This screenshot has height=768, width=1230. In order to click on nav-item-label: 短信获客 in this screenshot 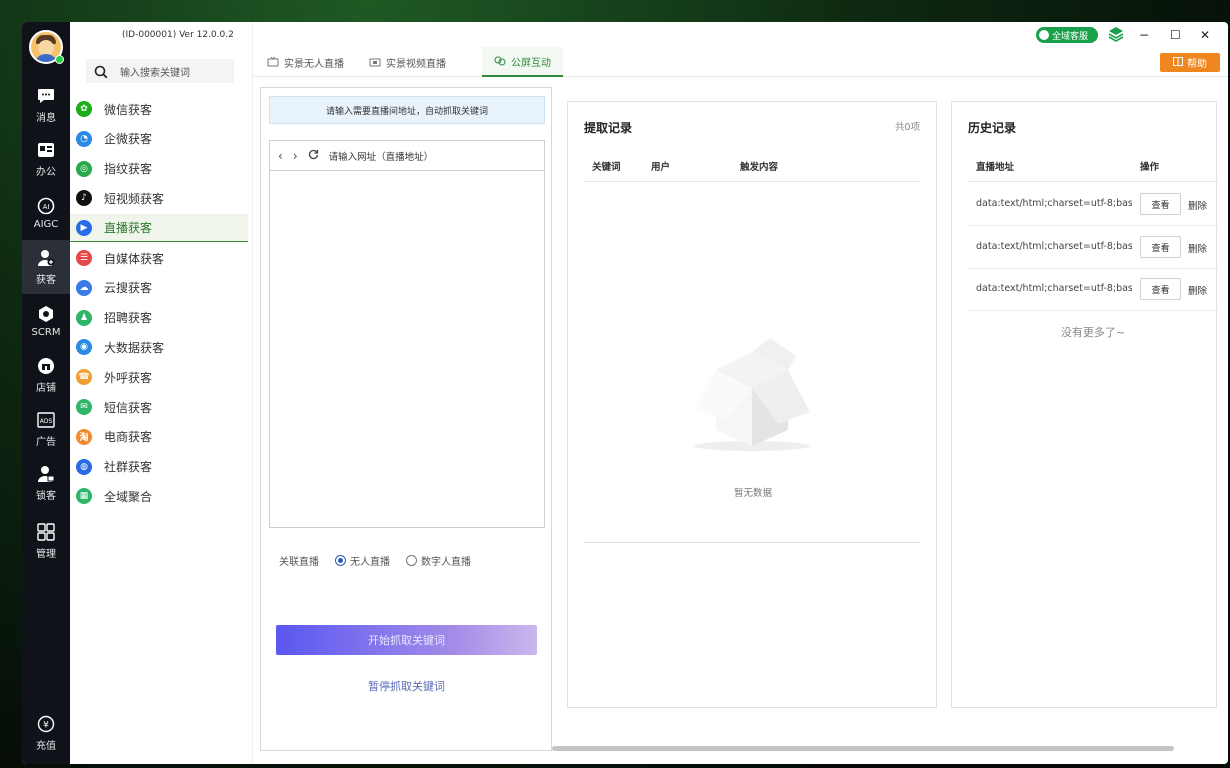, I will do `click(128, 407)`.